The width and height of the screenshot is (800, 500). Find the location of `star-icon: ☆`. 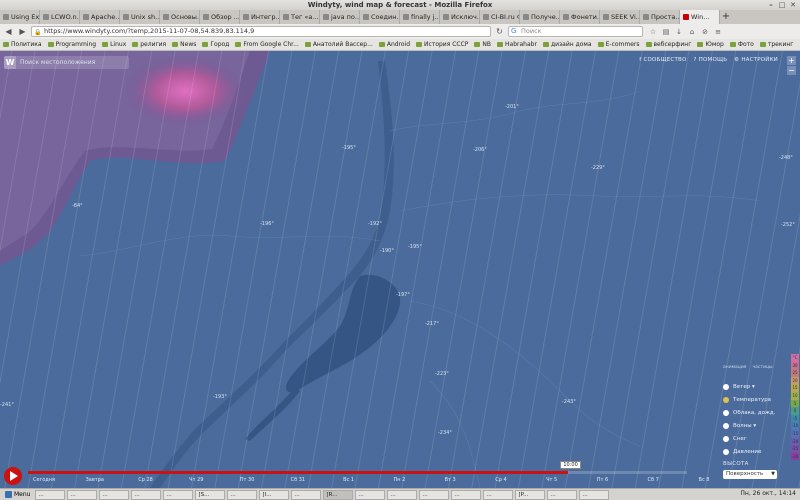

star-icon: ☆ is located at coordinates (653, 32).